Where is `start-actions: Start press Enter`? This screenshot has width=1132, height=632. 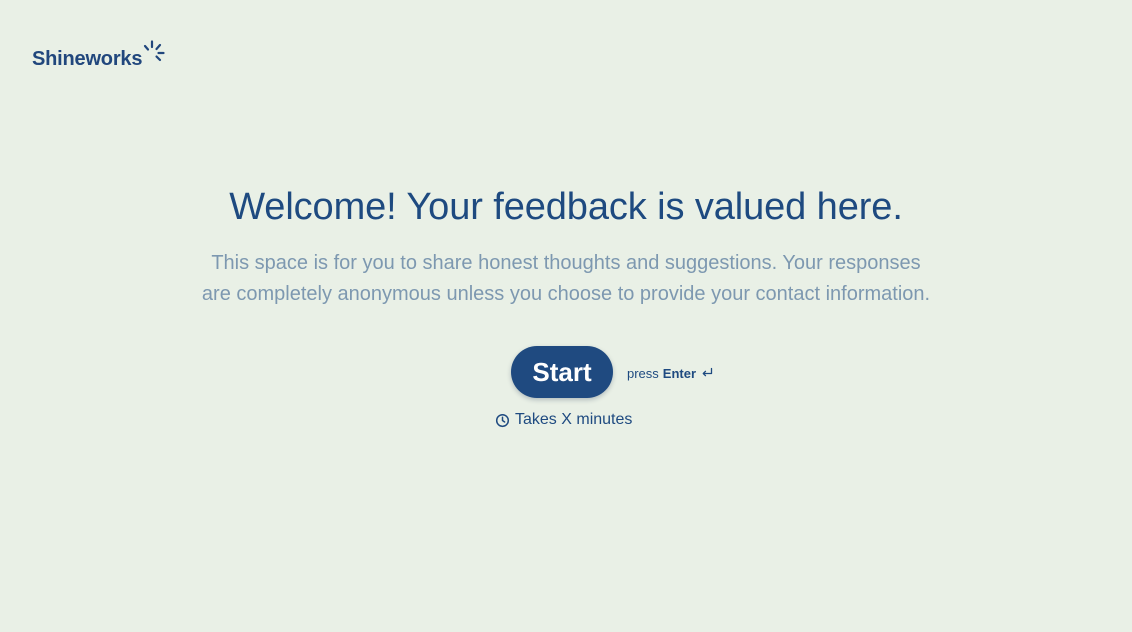 start-actions: Start press Enter is located at coordinates (612, 372).